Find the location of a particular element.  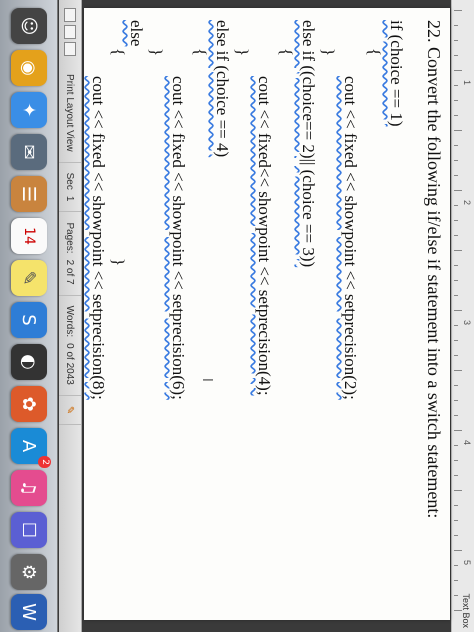

view-buttons is located at coordinates (70, 32).